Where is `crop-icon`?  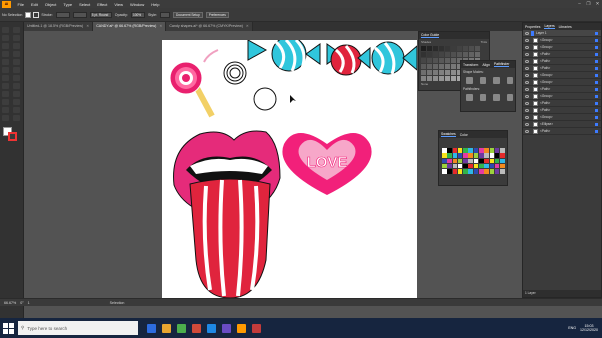
crop-icon is located at coordinates (509, 97).